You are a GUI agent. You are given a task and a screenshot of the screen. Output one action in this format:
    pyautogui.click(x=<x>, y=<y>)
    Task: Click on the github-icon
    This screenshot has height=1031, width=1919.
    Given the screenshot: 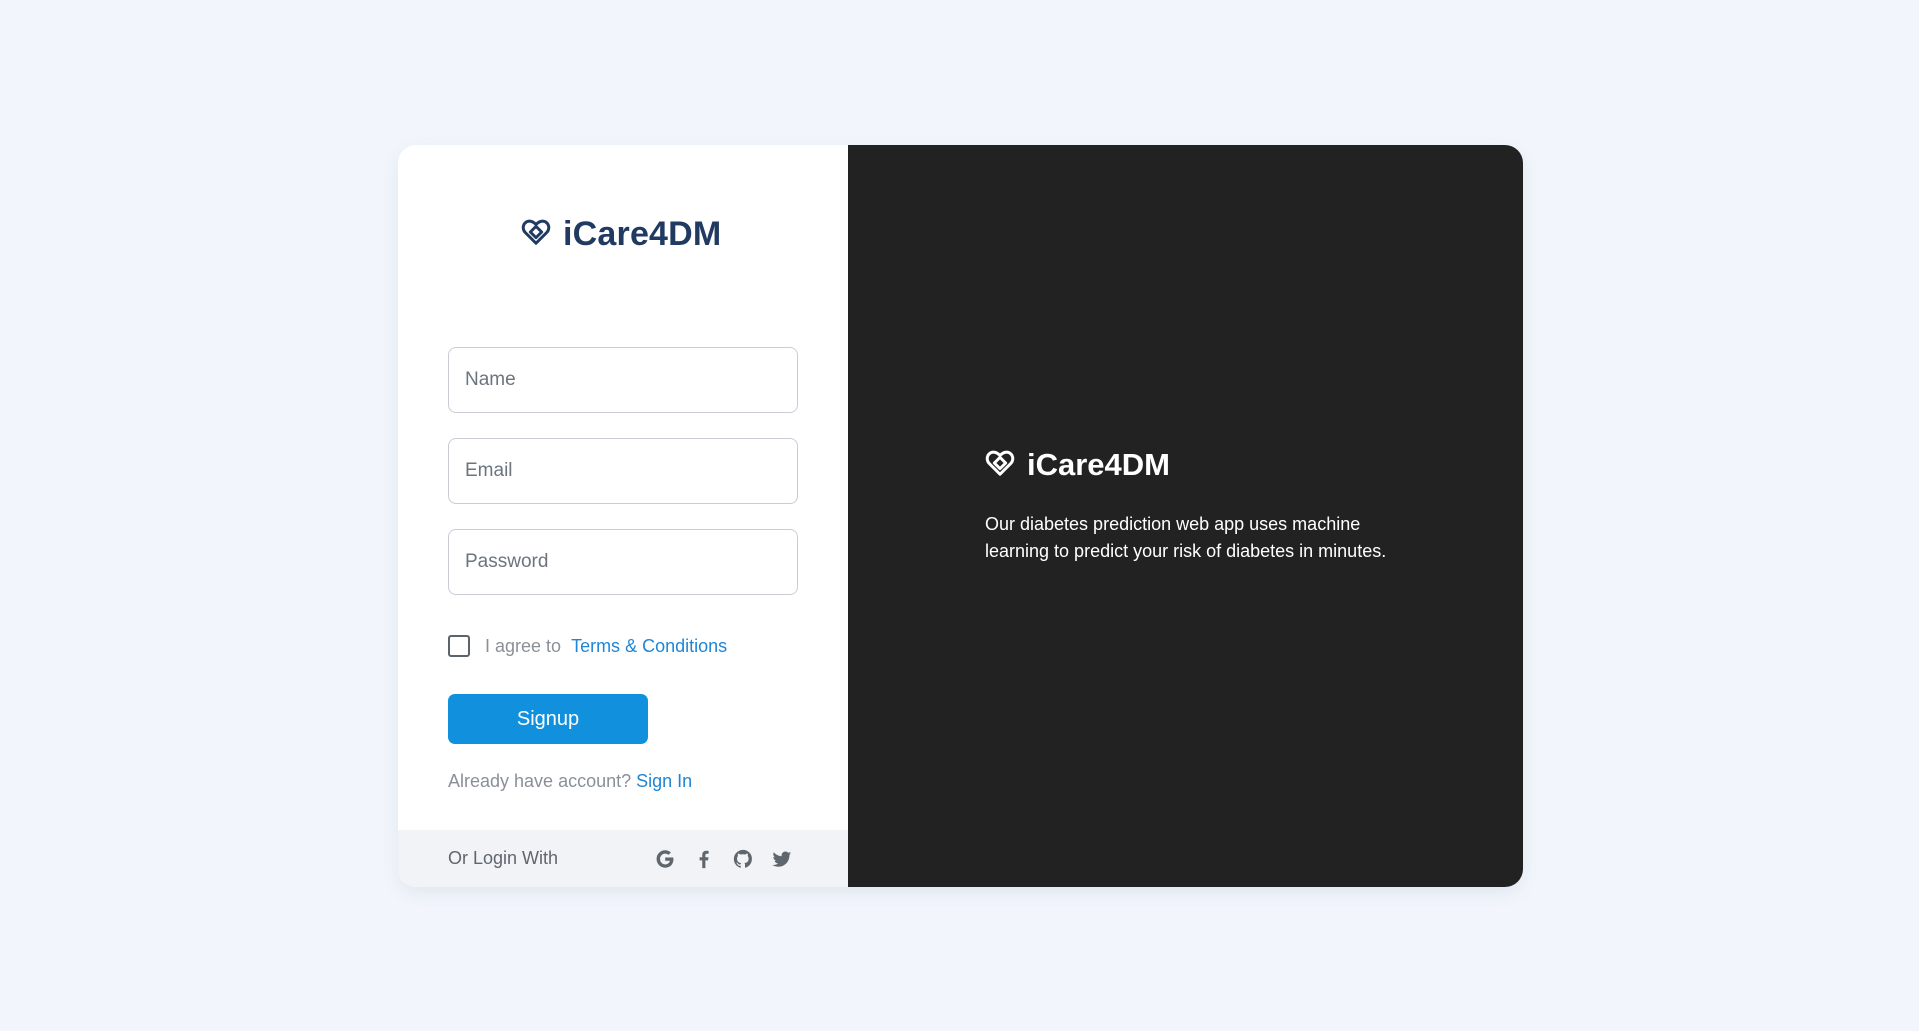 What is the action you would take?
    pyautogui.click(x=743, y=859)
    